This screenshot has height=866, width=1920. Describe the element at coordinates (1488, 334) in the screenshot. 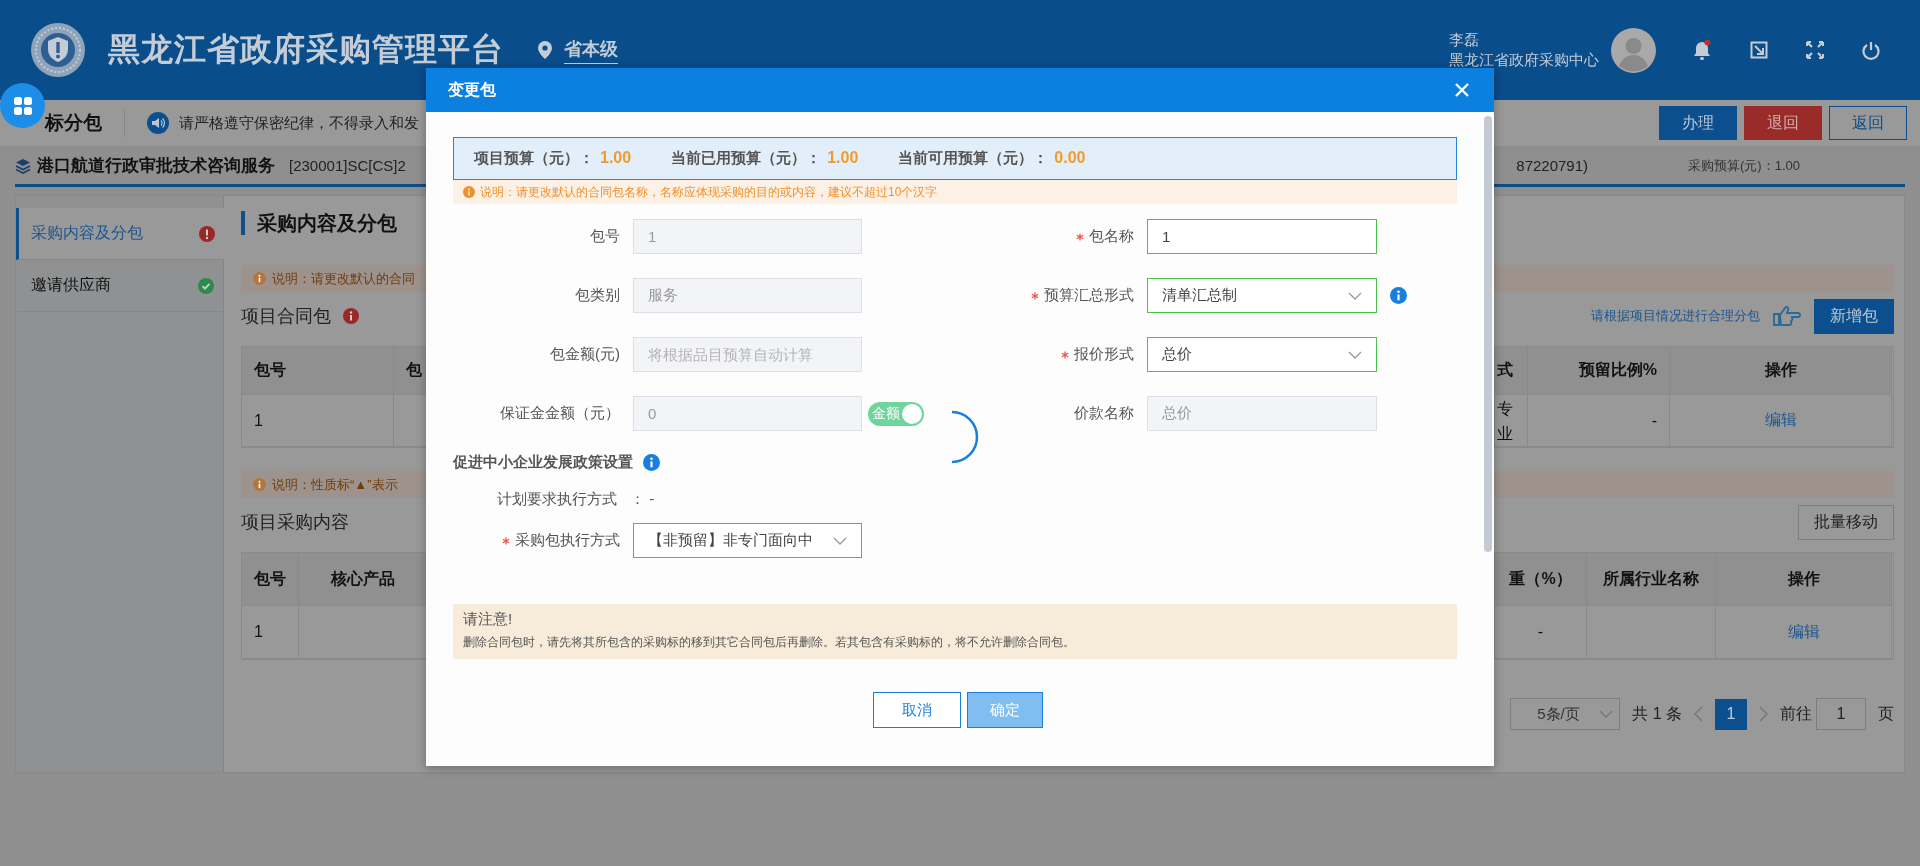

I see `scrollbar` at that location.